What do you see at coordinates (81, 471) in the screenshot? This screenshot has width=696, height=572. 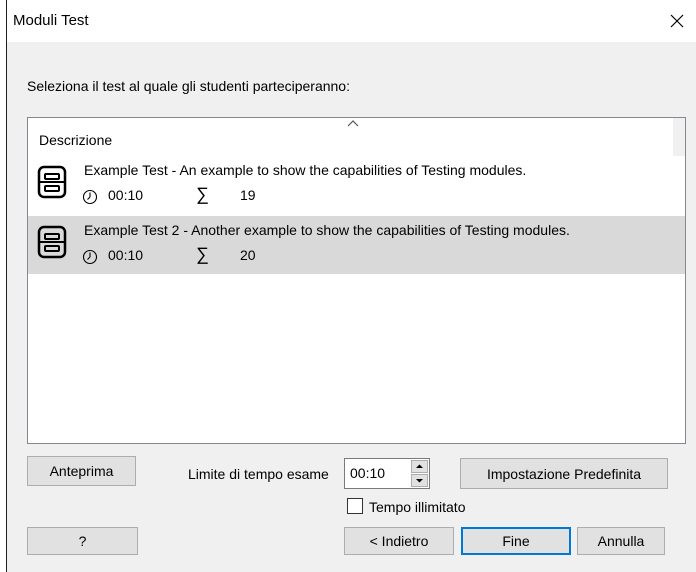 I see `preview-button: Anteprima` at bounding box center [81, 471].